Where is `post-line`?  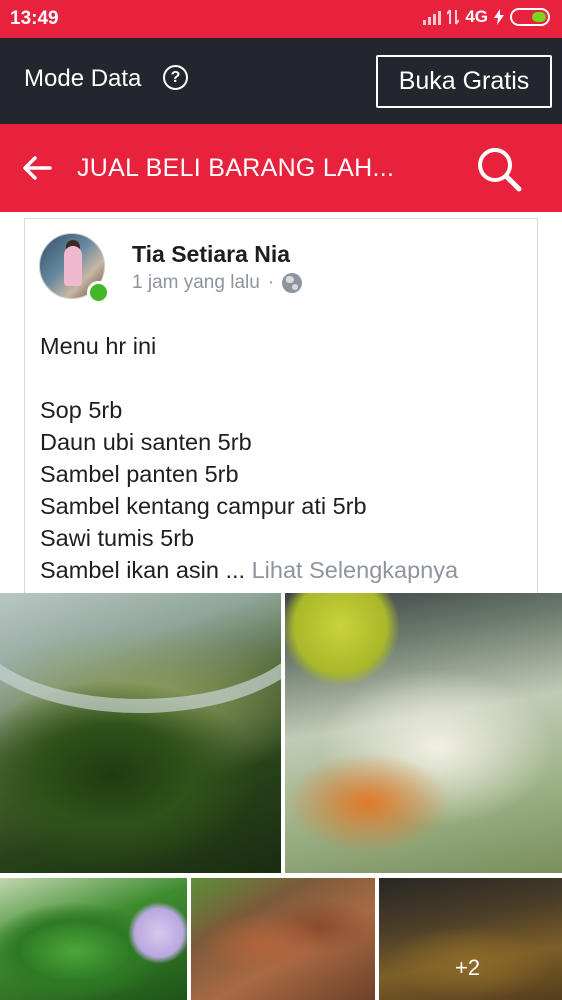
post-line is located at coordinates (285, 378).